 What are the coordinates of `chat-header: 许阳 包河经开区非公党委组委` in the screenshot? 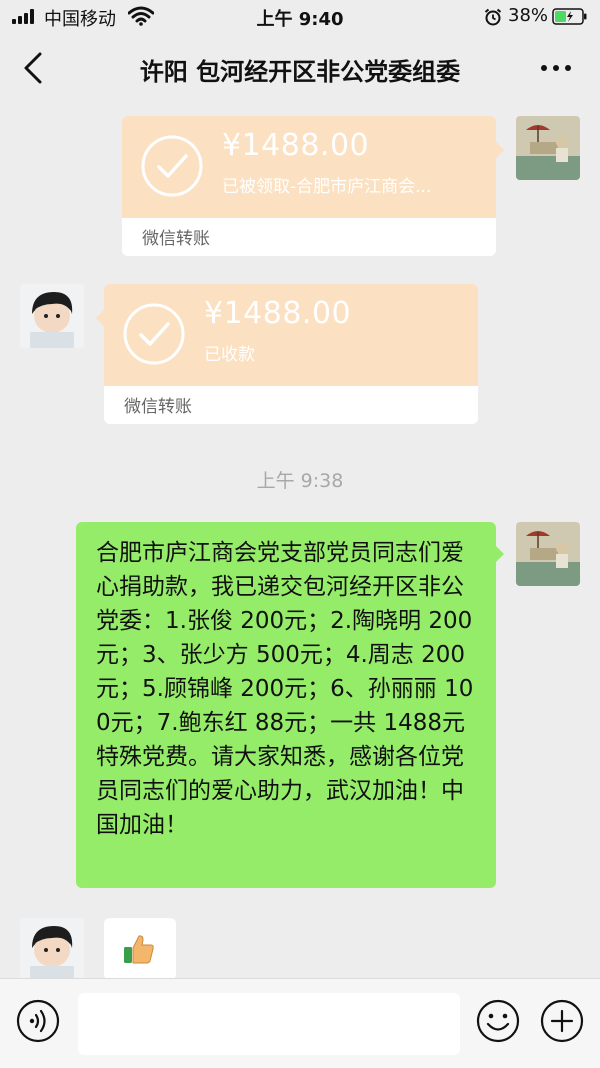 It's located at (300, 68).